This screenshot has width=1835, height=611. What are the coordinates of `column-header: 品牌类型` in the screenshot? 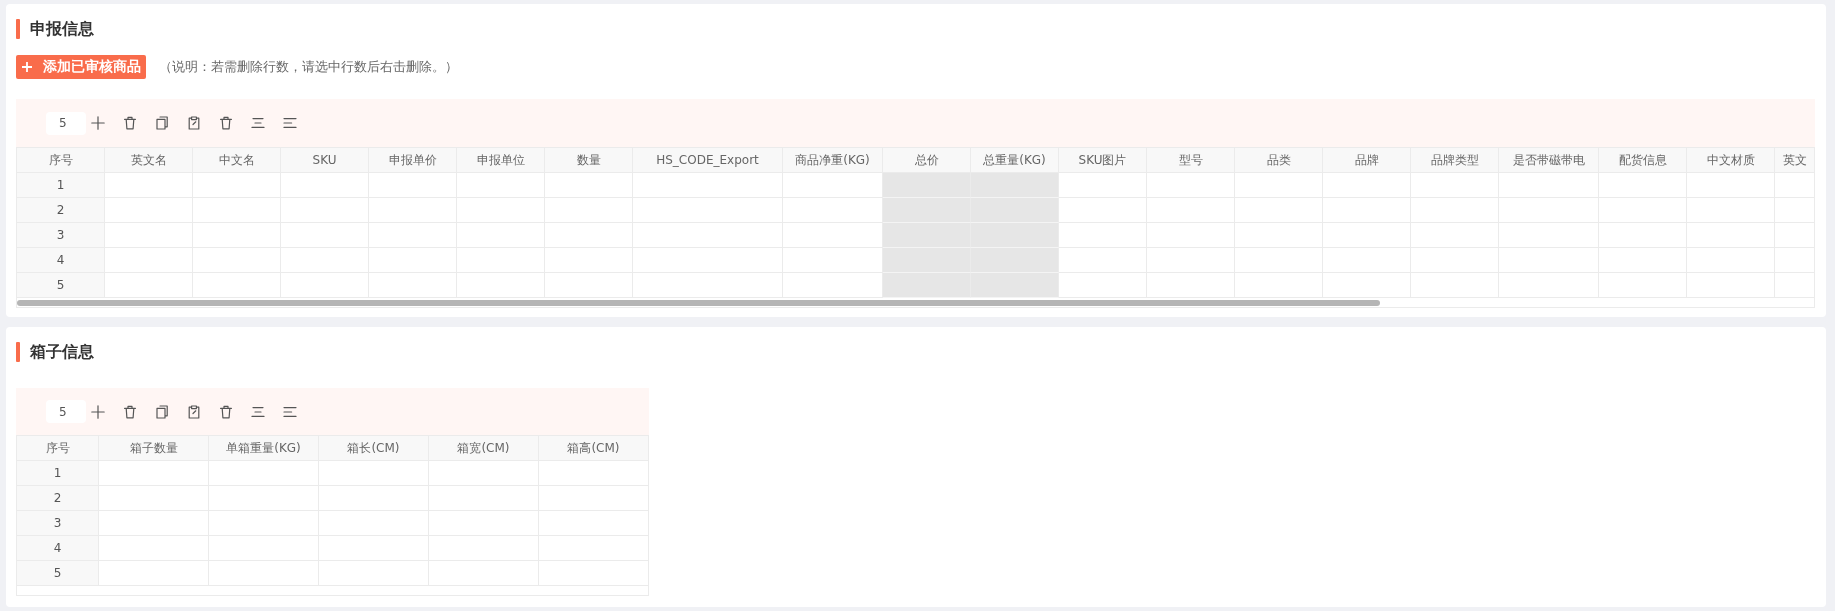 It's located at (1455, 160).